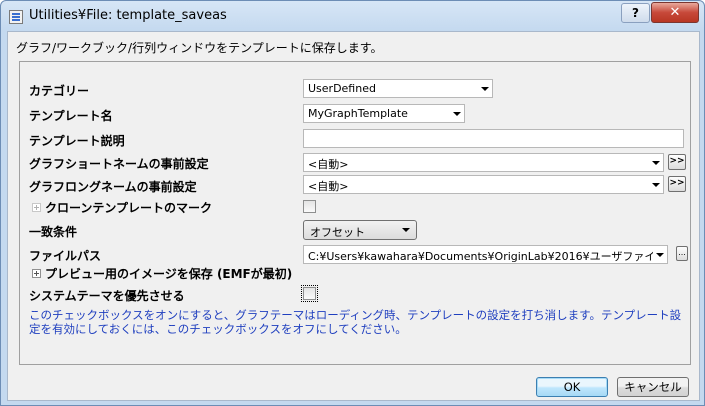 Image resolution: width=705 pixels, height=406 pixels. Describe the element at coordinates (358, 113) in the screenshot. I see `template-name-value: MyGraphTemplate` at that location.